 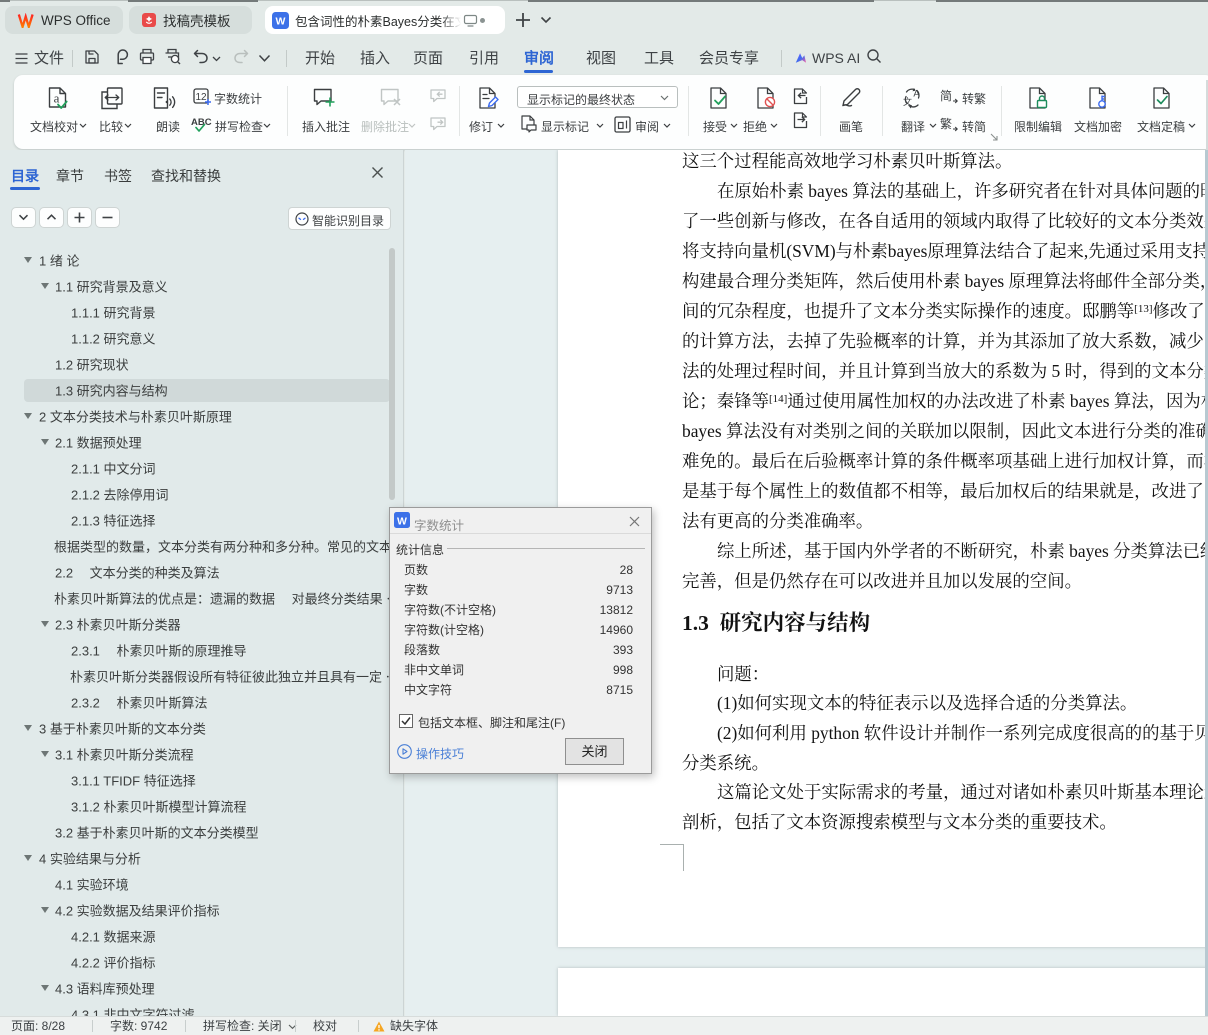 What do you see at coordinates (946, 96) in the screenshot?
I see `svg-text: 简` at bounding box center [946, 96].